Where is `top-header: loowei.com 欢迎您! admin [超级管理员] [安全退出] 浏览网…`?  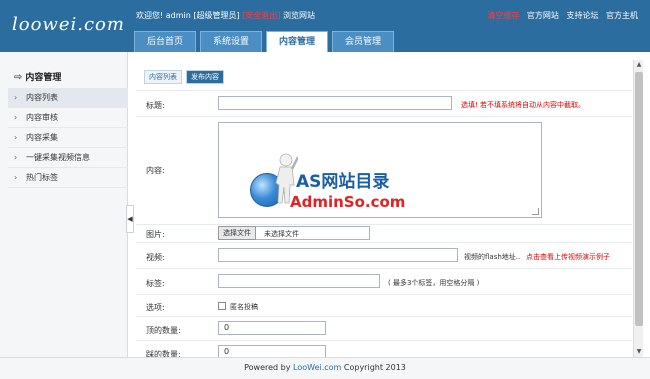 top-header: loowei.com 欢迎您! admin [超级管理员] [安全退出] 浏览网… is located at coordinates (325, 26).